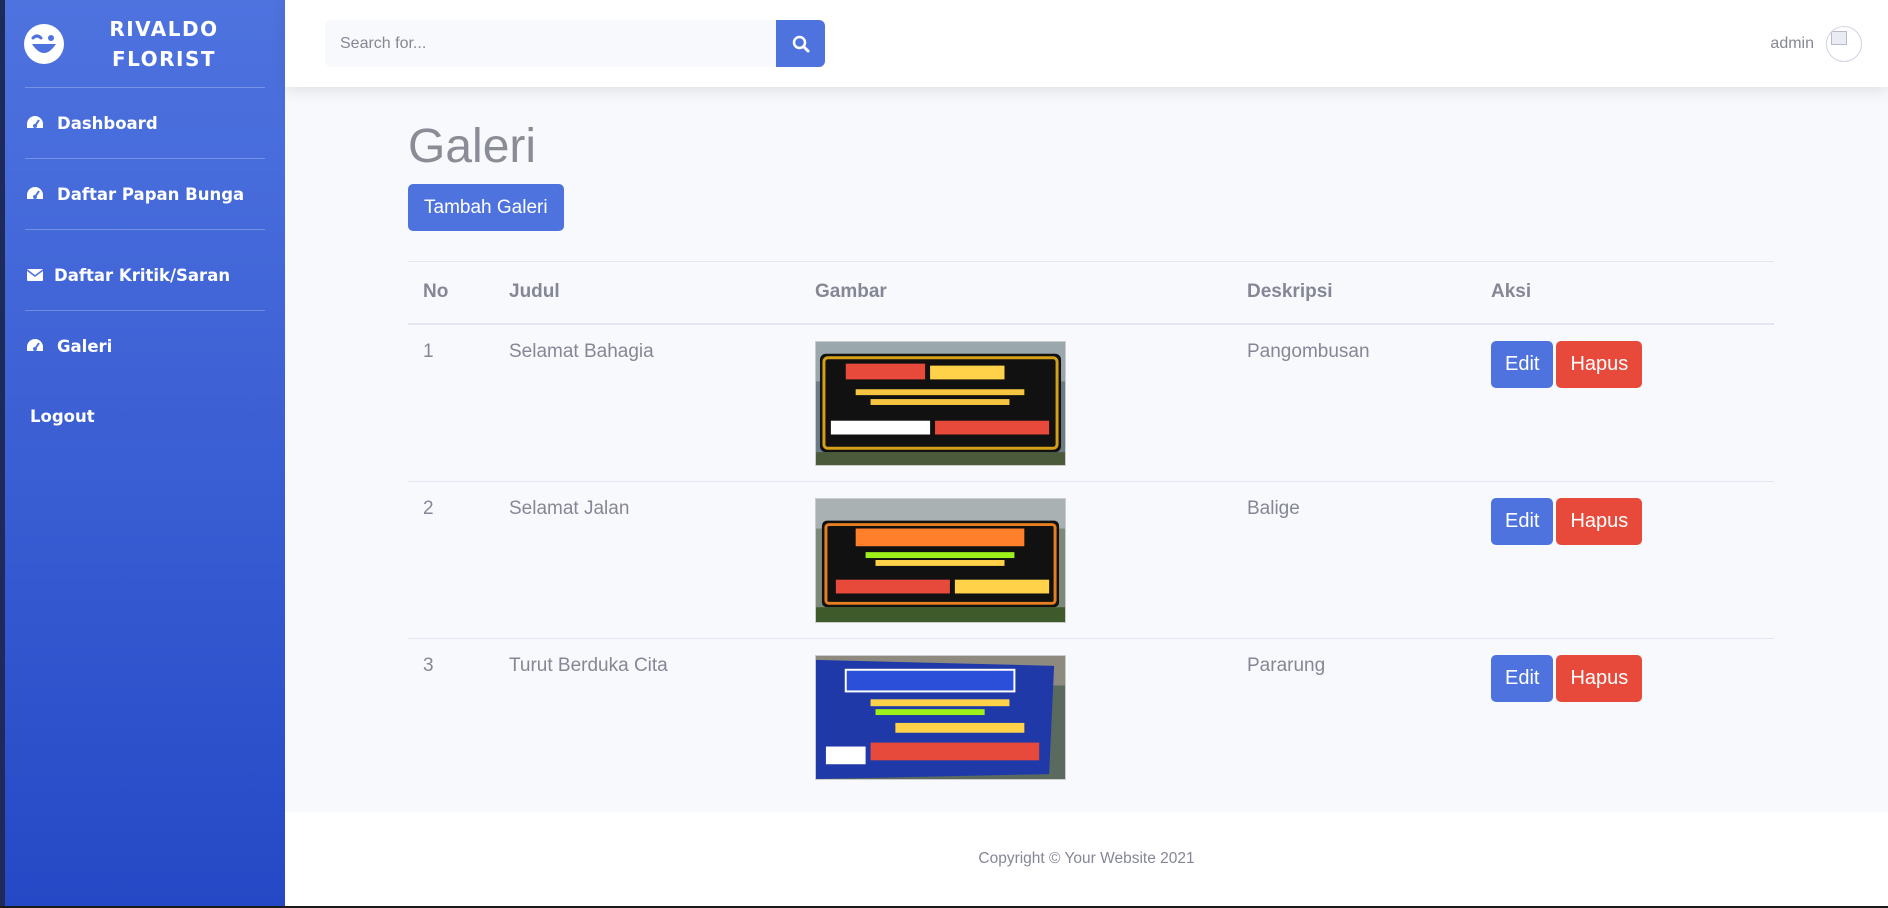 Image resolution: width=1888 pixels, height=908 pixels. I want to click on sidebar-item-daftar-papan-bunga: Daftar Papan Bunga, so click(145, 194).